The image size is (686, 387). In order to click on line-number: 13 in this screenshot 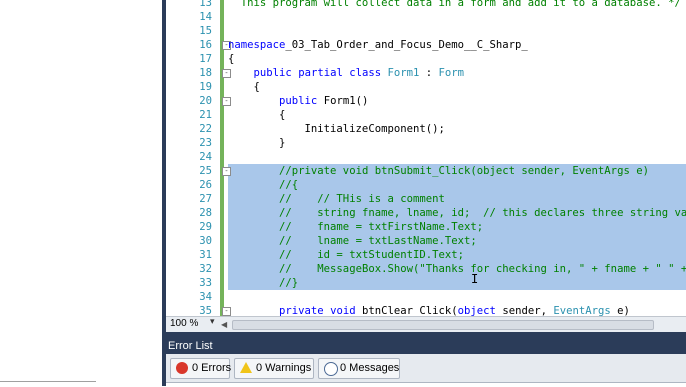, I will do `click(205, 4)`.